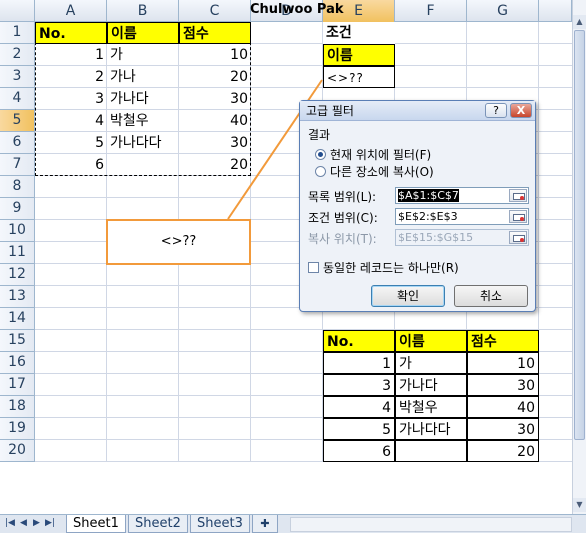 This screenshot has width=586, height=533. I want to click on insert-sheet-icon: ✚, so click(265, 524).